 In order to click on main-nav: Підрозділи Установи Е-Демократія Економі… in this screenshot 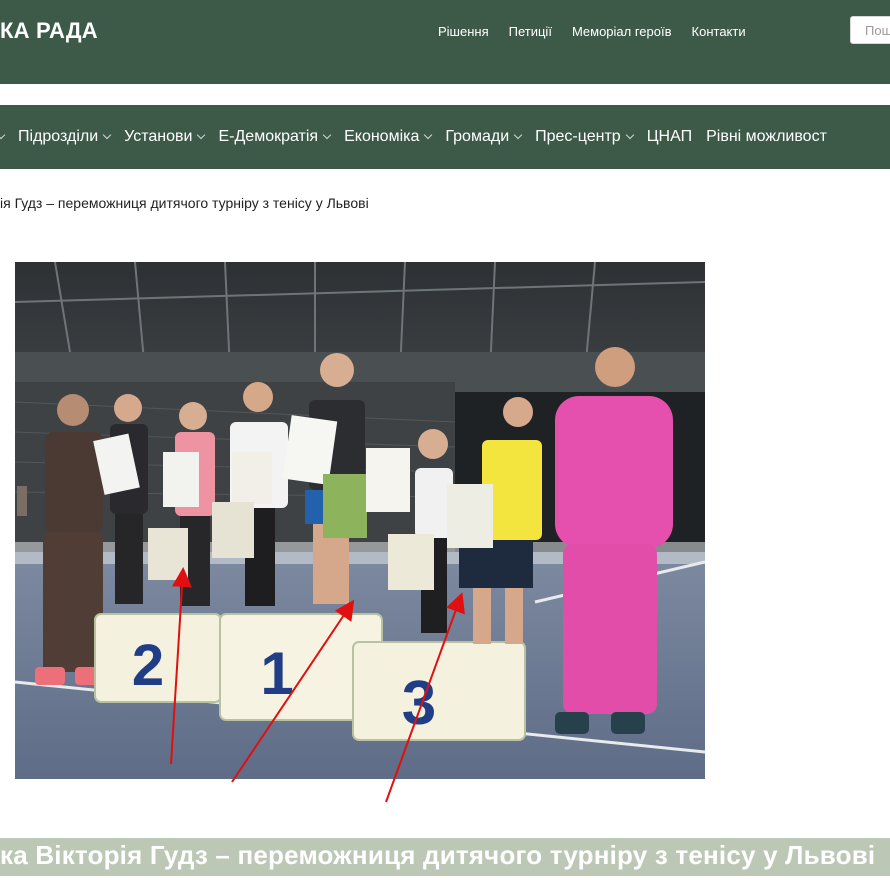, I will do `click(445, 137)`.